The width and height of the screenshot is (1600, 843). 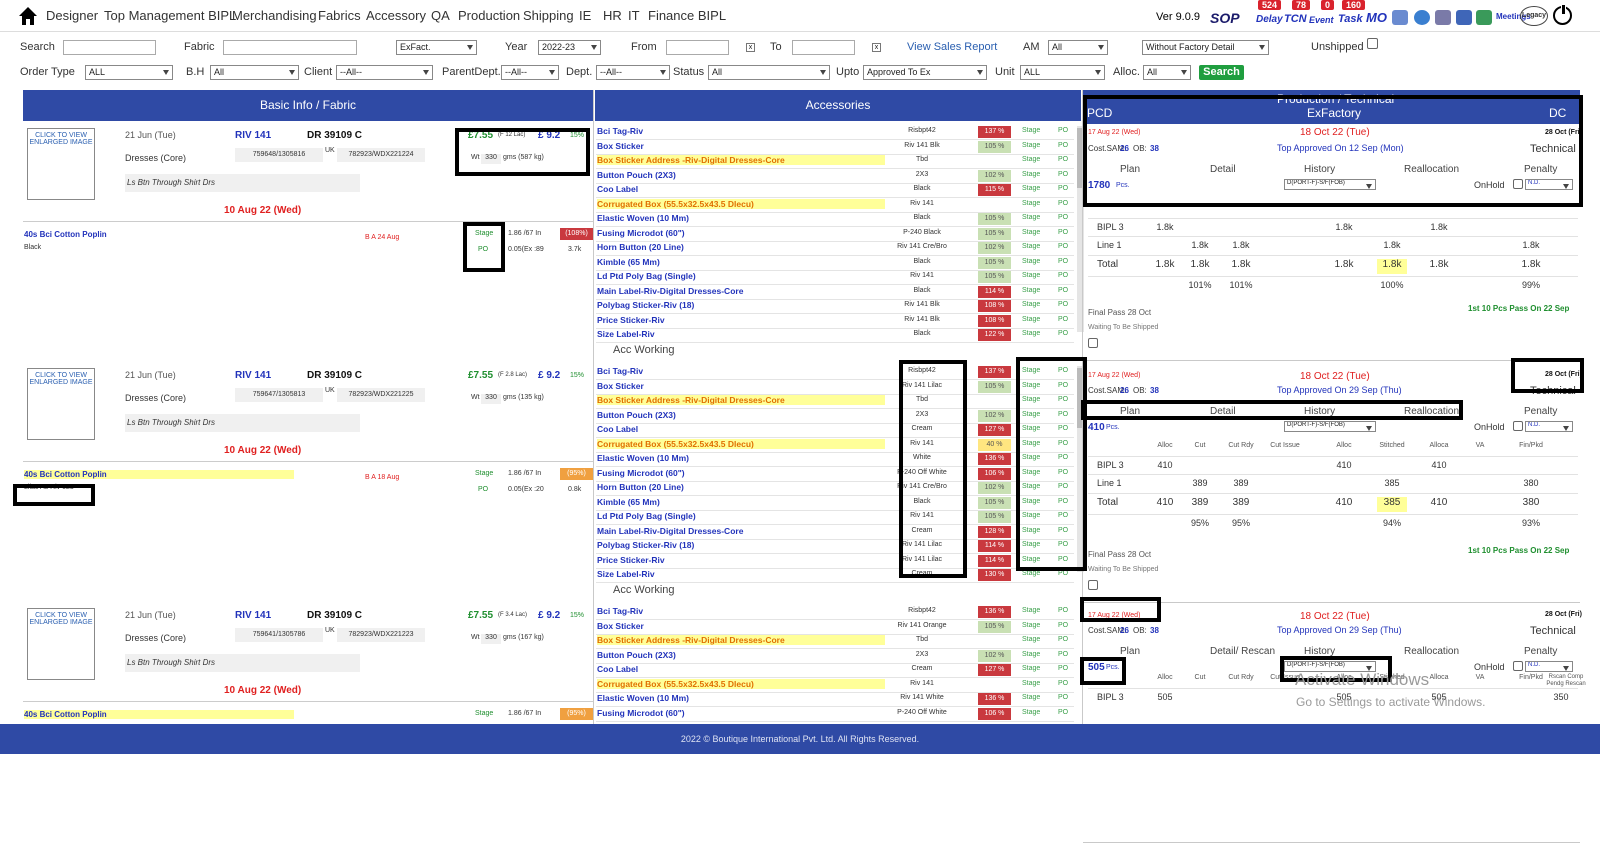 What do you see at coordinates (253, 615) in the screenshot?
I see `style-code: RIV 141` at bounding box center [253, 615].